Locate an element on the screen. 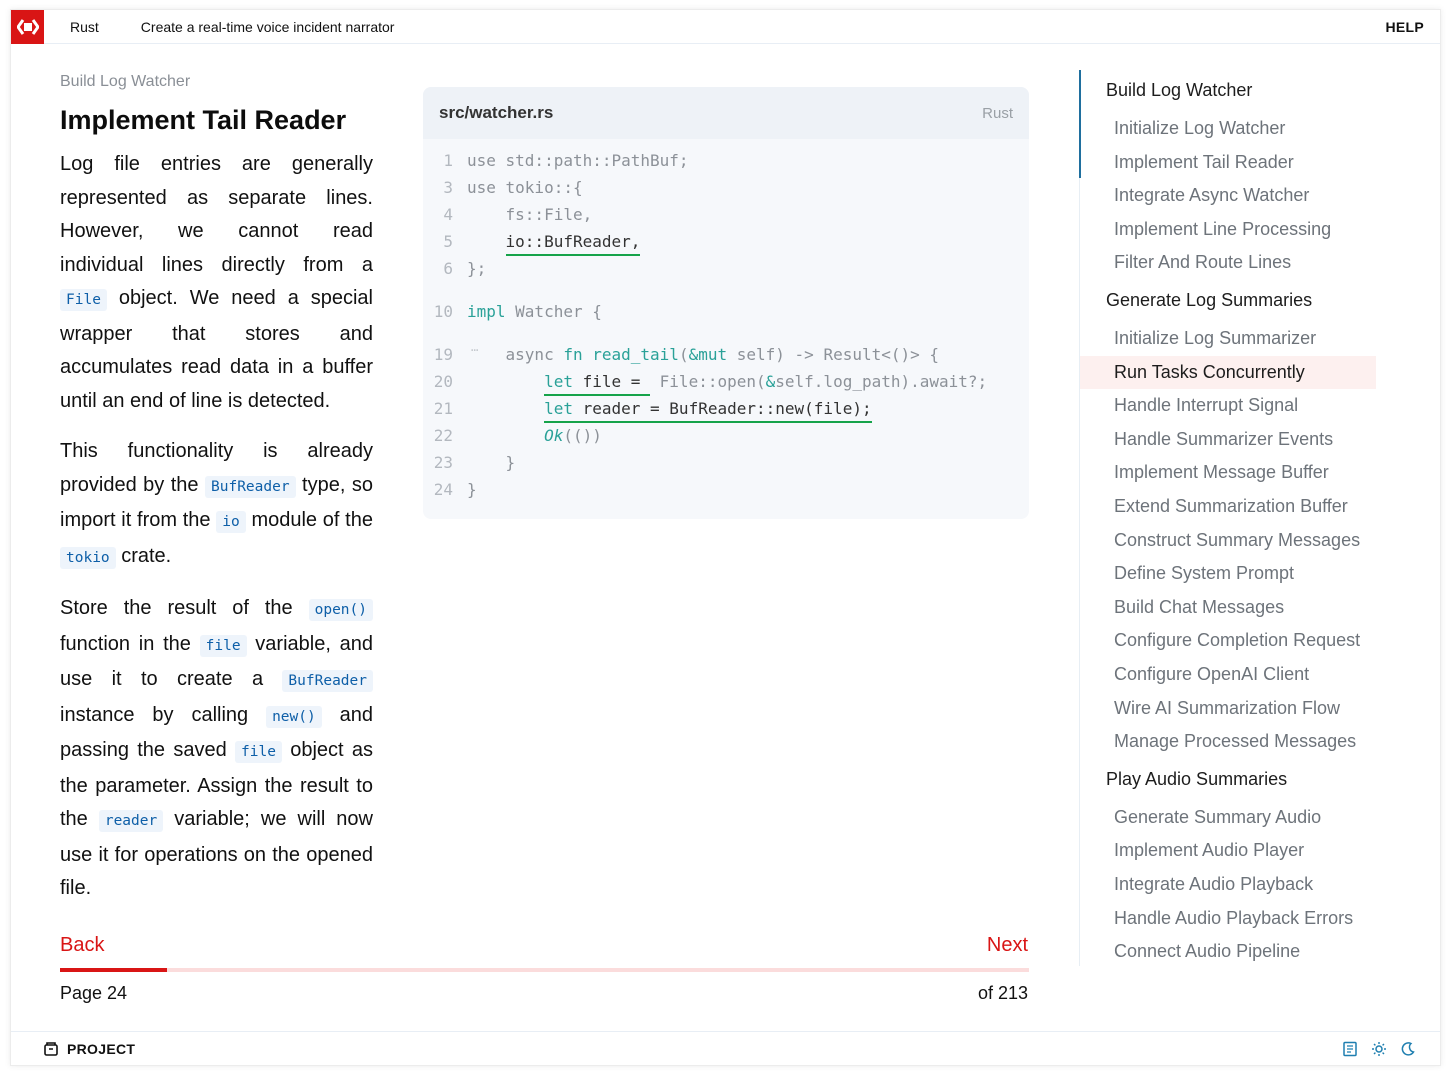 The width and height of the screenshot is (1456, 1081). next-button: Next is located at coordinates (1007, 945).